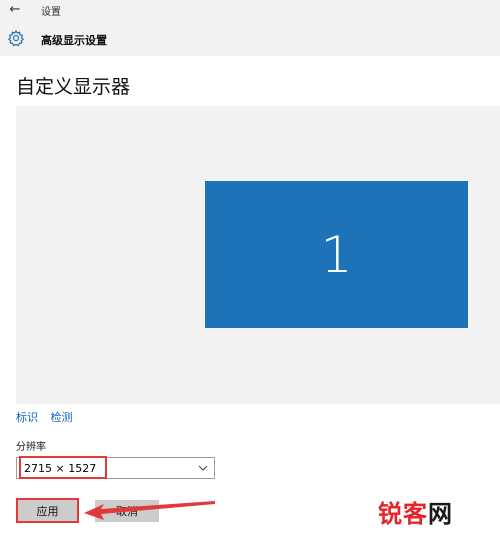 This screenshot has width=500, height=540. I want to click on monitor-1: 1, so click(336, 254).